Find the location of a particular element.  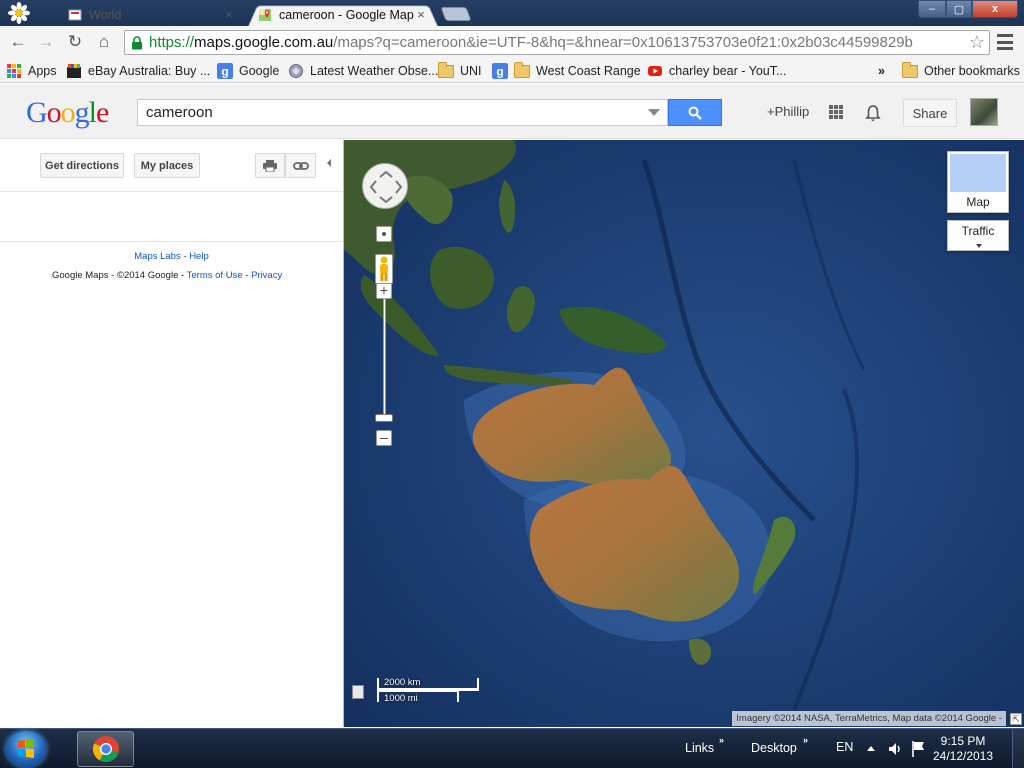

maps-labs-link: Maps Labs is located at coordinates (157, 256).